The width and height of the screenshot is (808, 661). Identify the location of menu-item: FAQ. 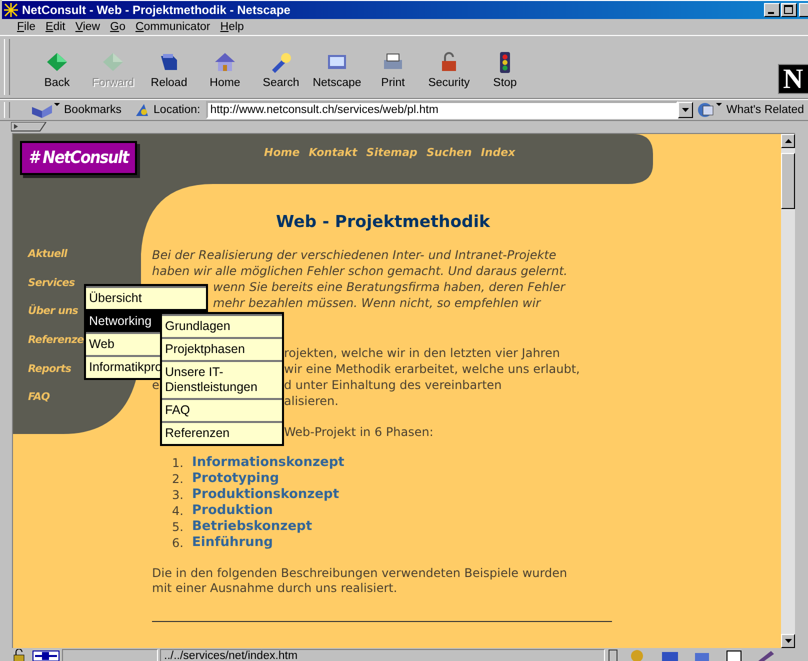
(222, 409).